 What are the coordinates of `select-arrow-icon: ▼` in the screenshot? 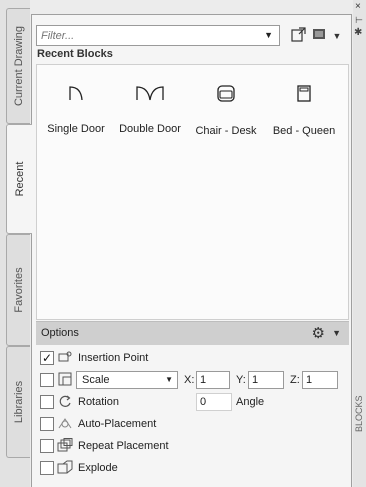 It's located at (169, 379).